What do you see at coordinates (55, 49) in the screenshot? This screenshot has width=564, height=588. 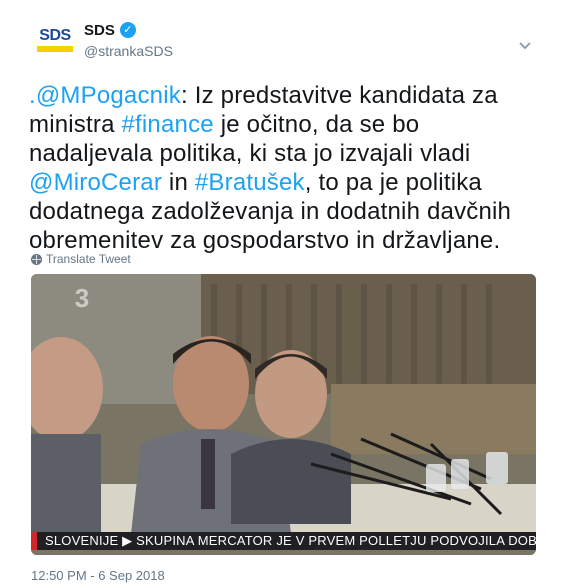 I see `logo-yellow-bar` at bounding box center [55, 49].